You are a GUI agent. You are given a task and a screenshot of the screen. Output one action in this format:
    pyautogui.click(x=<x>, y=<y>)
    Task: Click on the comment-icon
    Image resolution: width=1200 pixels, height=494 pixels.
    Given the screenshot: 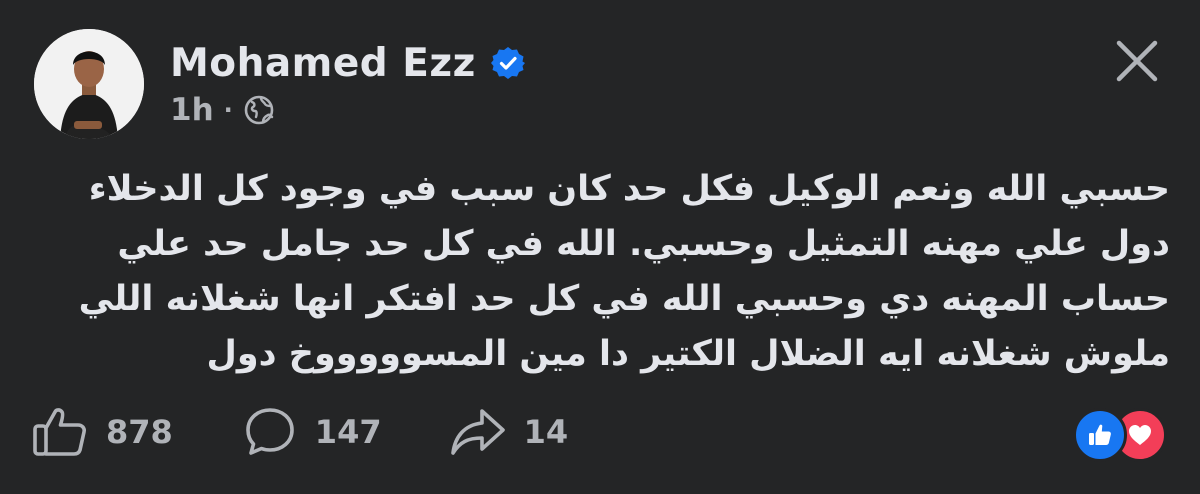 What is the action you would take?
    pyautogui.click(x=269, y=431)
    